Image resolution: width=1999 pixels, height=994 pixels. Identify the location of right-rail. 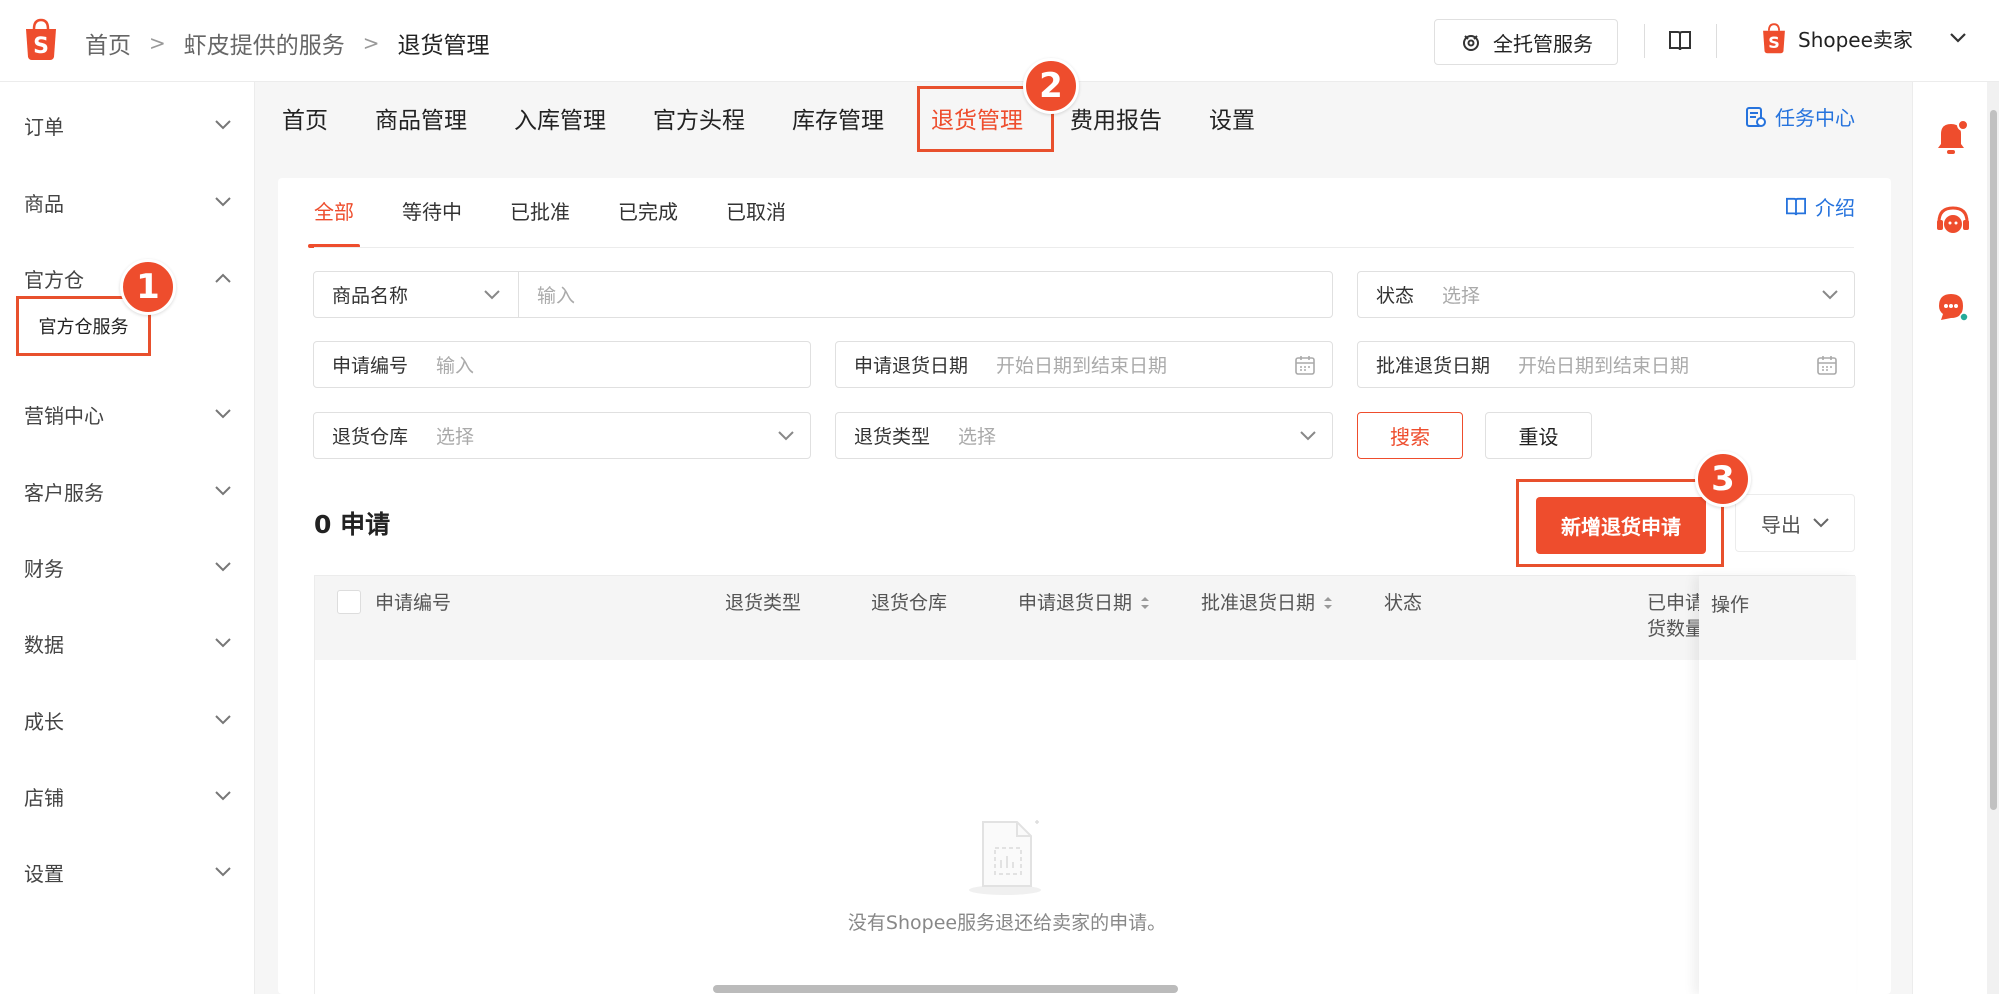
(1949, 538).